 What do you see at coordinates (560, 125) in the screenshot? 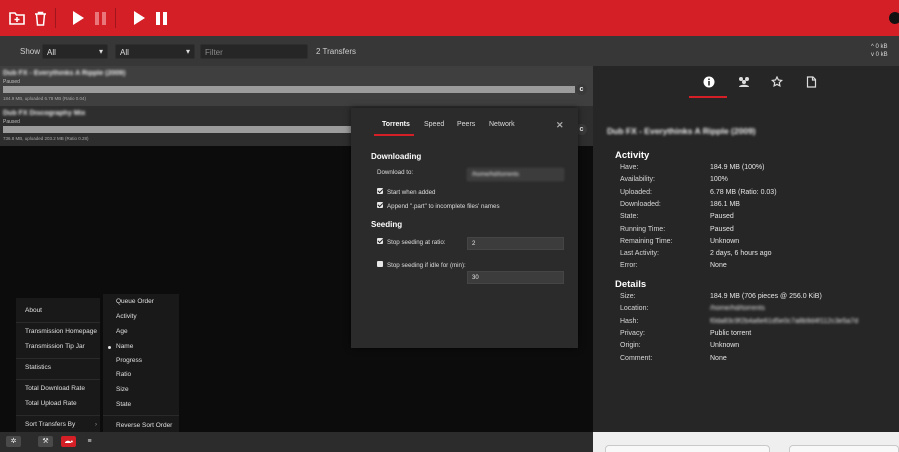
I see `close-icon: ✕` at bounding box center [560, 125].